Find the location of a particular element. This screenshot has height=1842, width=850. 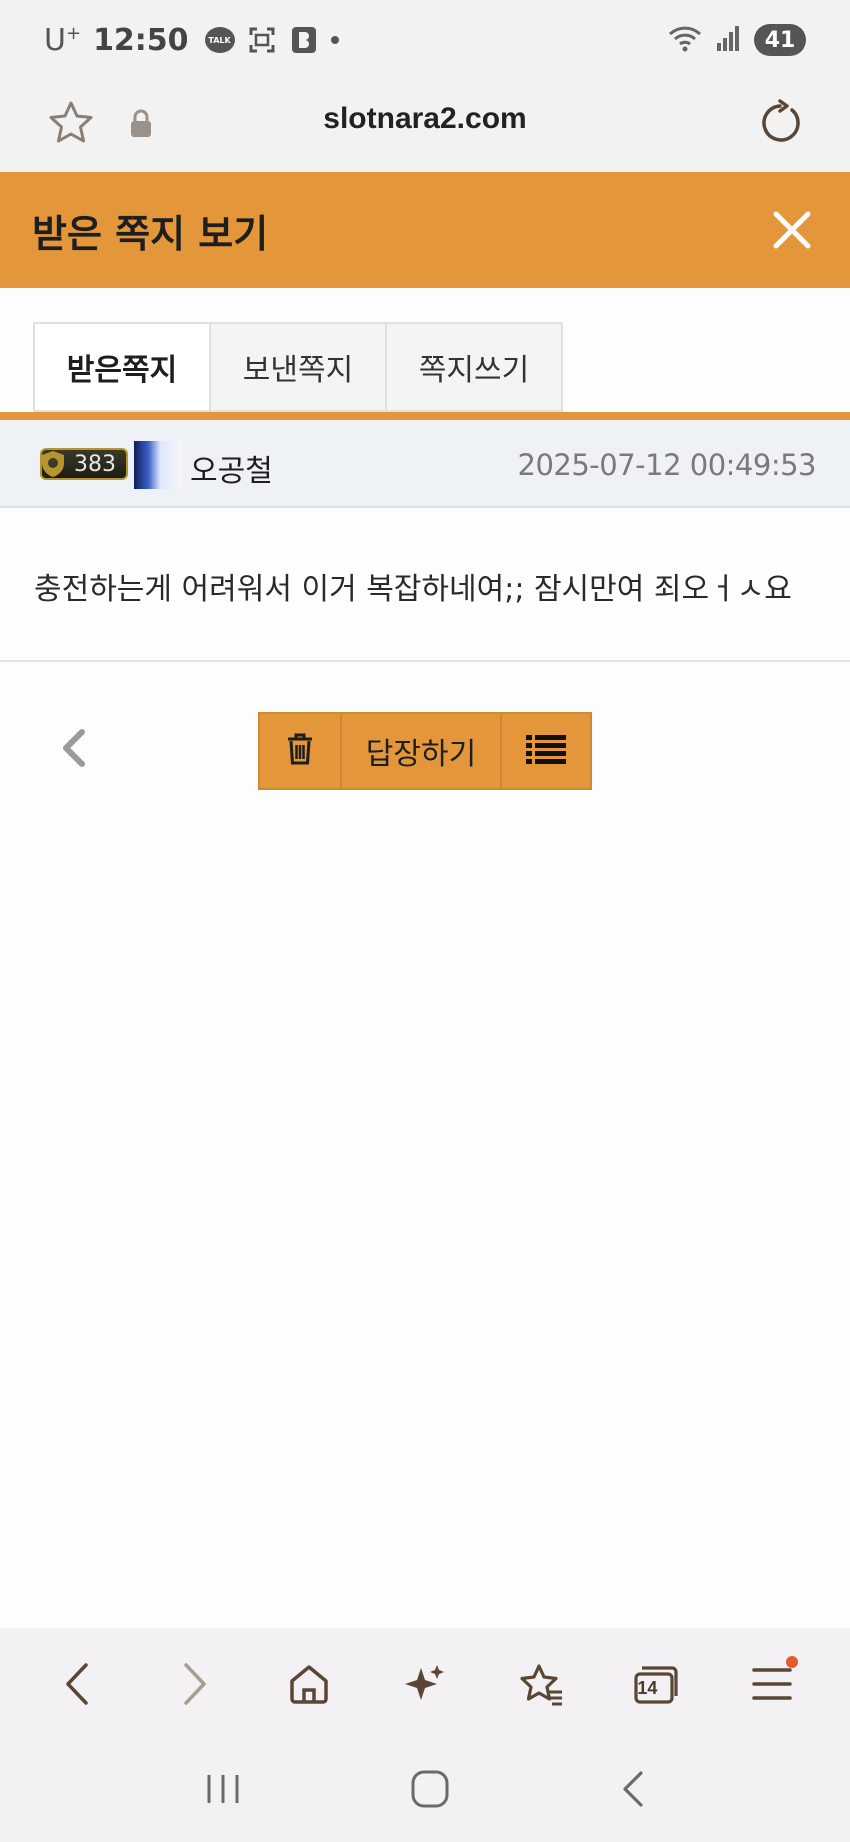

delete-button is located at coordinates (301, 751).